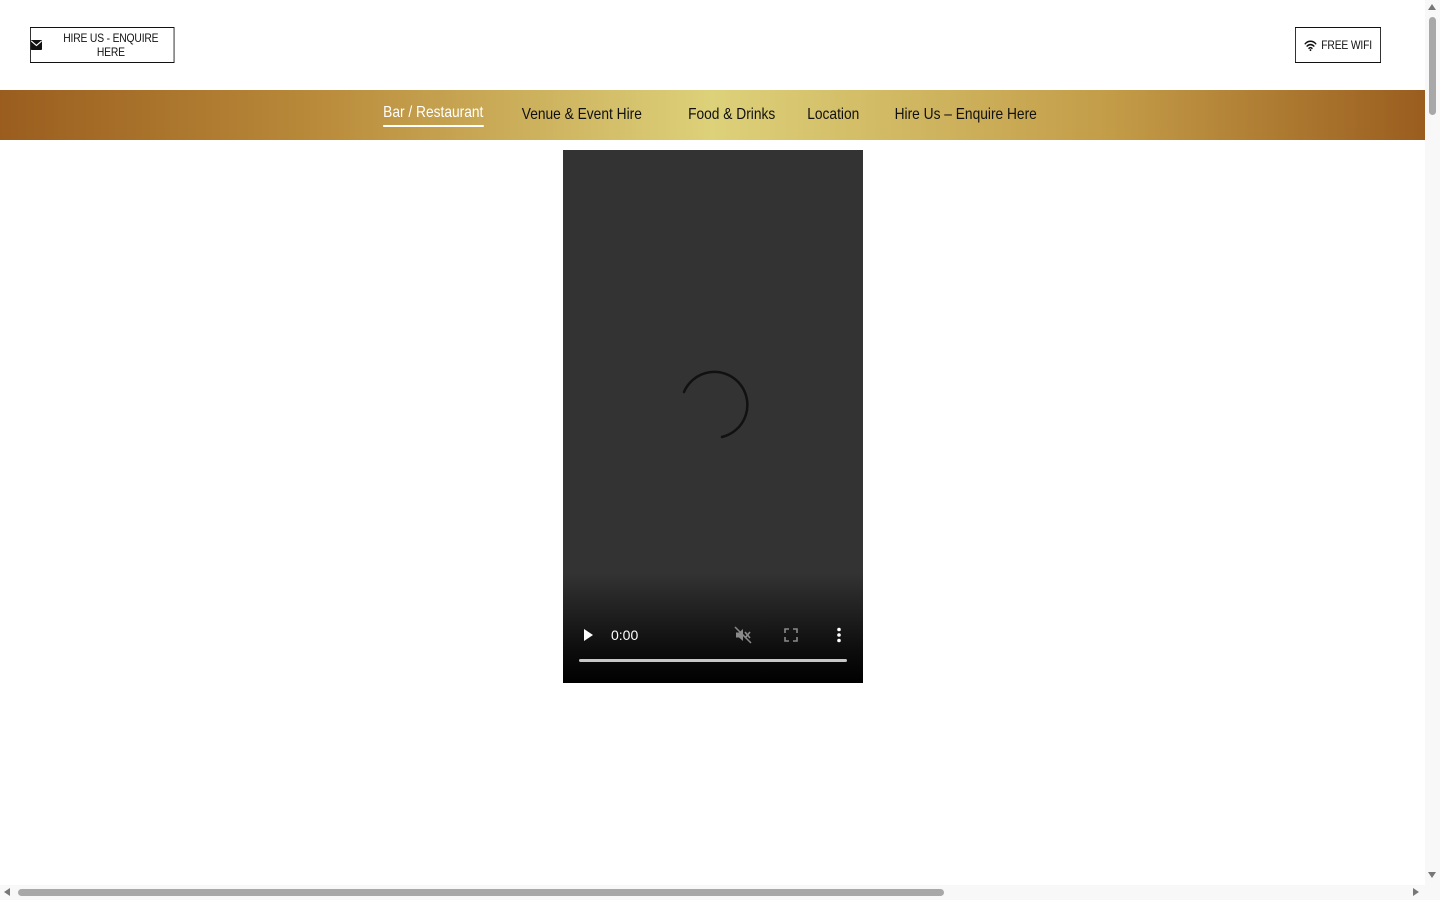 This screenshot has width=1440, height=900. I want to click on envelope-icon, so click(37, 45).